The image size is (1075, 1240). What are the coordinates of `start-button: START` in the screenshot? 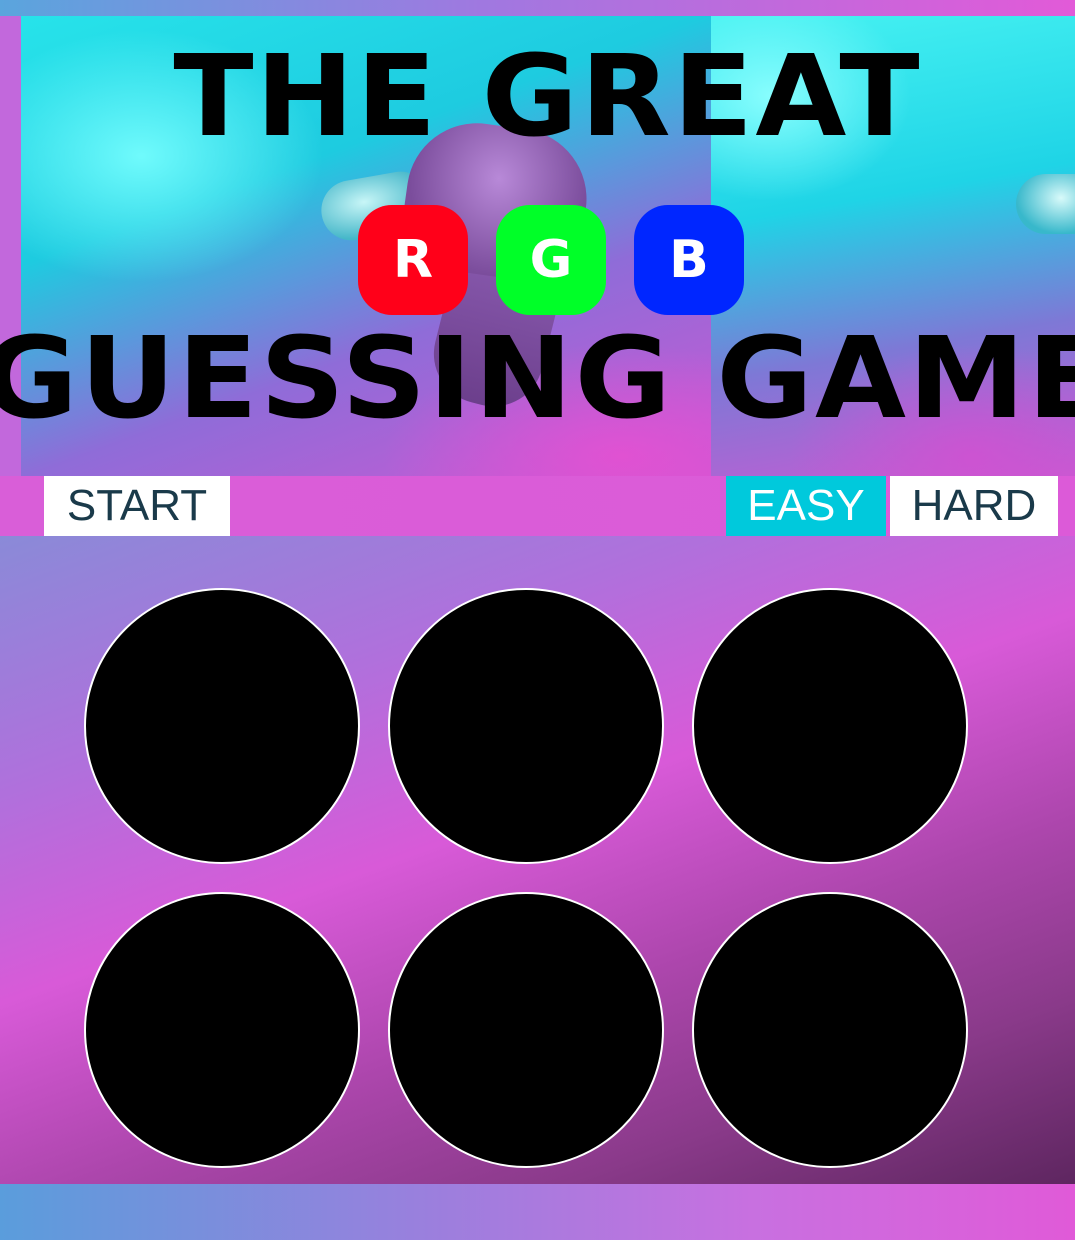 It's located at (137, 506).